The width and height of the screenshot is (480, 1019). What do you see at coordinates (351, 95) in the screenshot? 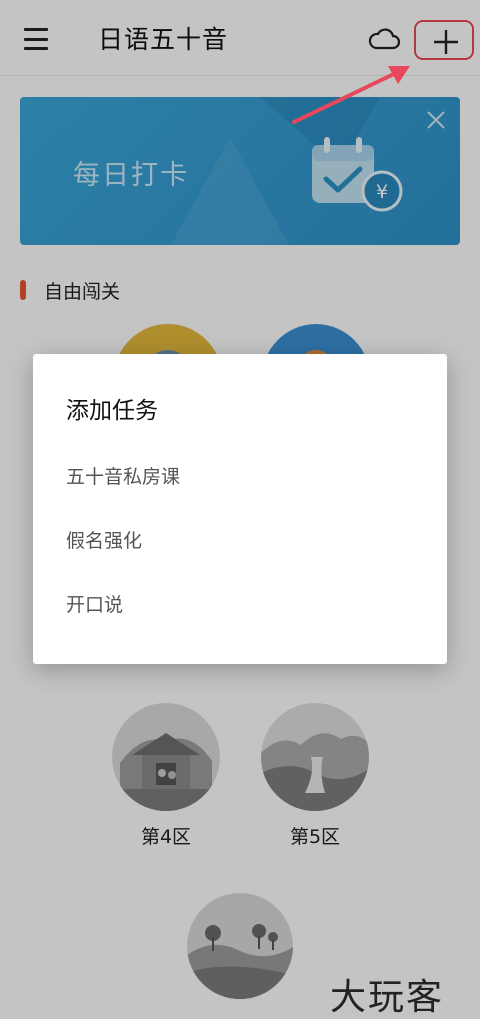
I see `annotation-arrow-icon` at bounding box center [351, 95].